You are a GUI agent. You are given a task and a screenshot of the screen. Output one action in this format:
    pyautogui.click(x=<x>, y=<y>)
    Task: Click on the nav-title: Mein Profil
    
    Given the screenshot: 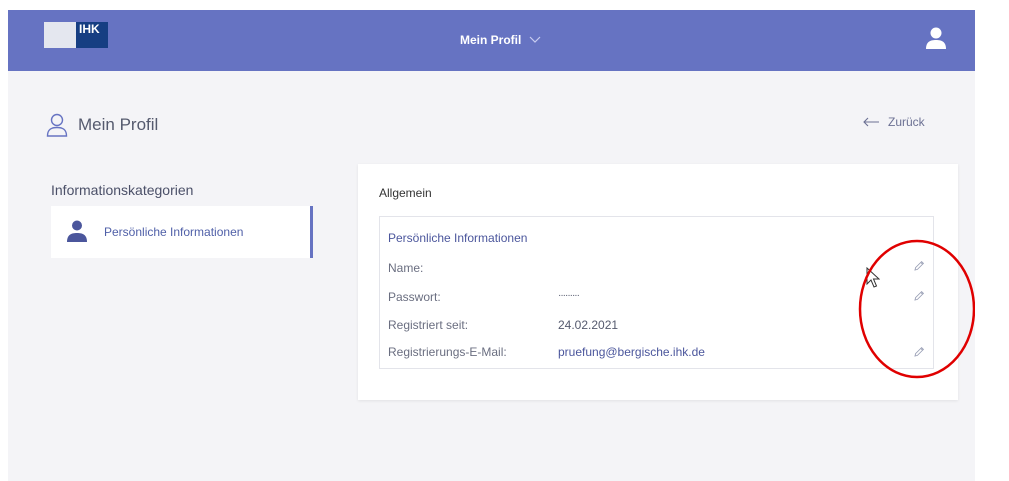 What is the action you would take?
    pyautogui.click(x=491, y=40)
    